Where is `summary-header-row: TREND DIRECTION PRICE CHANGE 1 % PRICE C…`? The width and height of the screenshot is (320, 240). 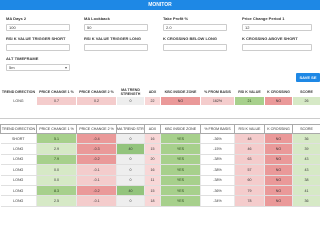 summary-header-row: TREND DIRECTION PRICE CHANGE 1 % PRICE C… is located at coordinates (160, 91).